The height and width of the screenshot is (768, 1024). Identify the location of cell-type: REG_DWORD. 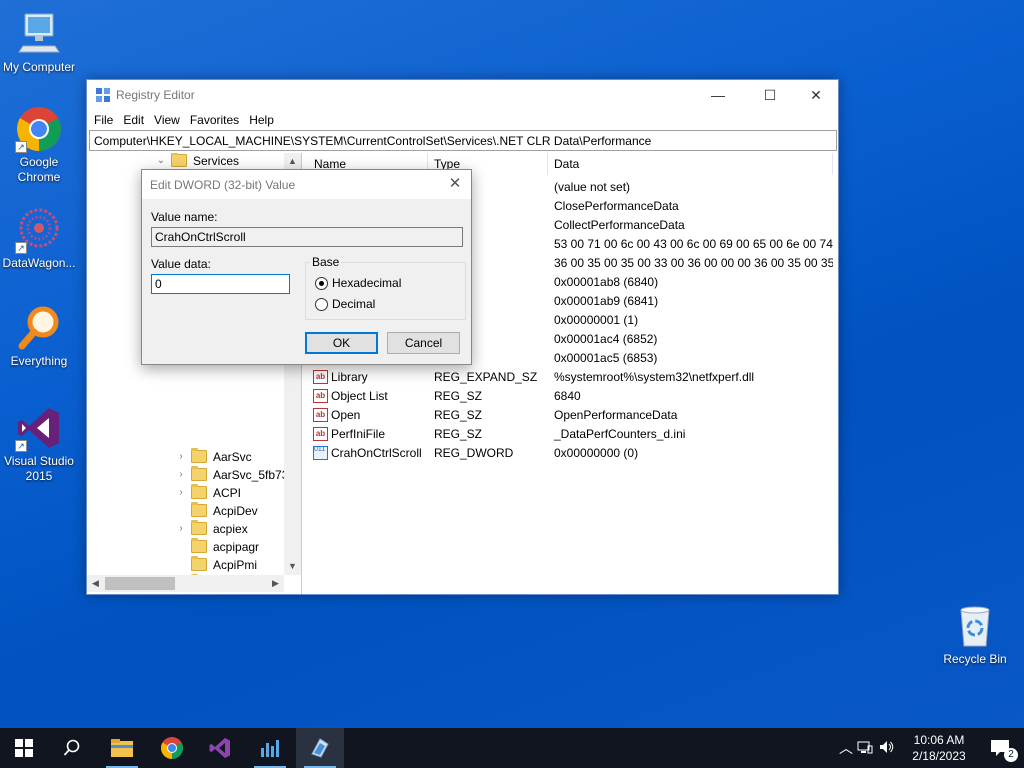
(474, 452).